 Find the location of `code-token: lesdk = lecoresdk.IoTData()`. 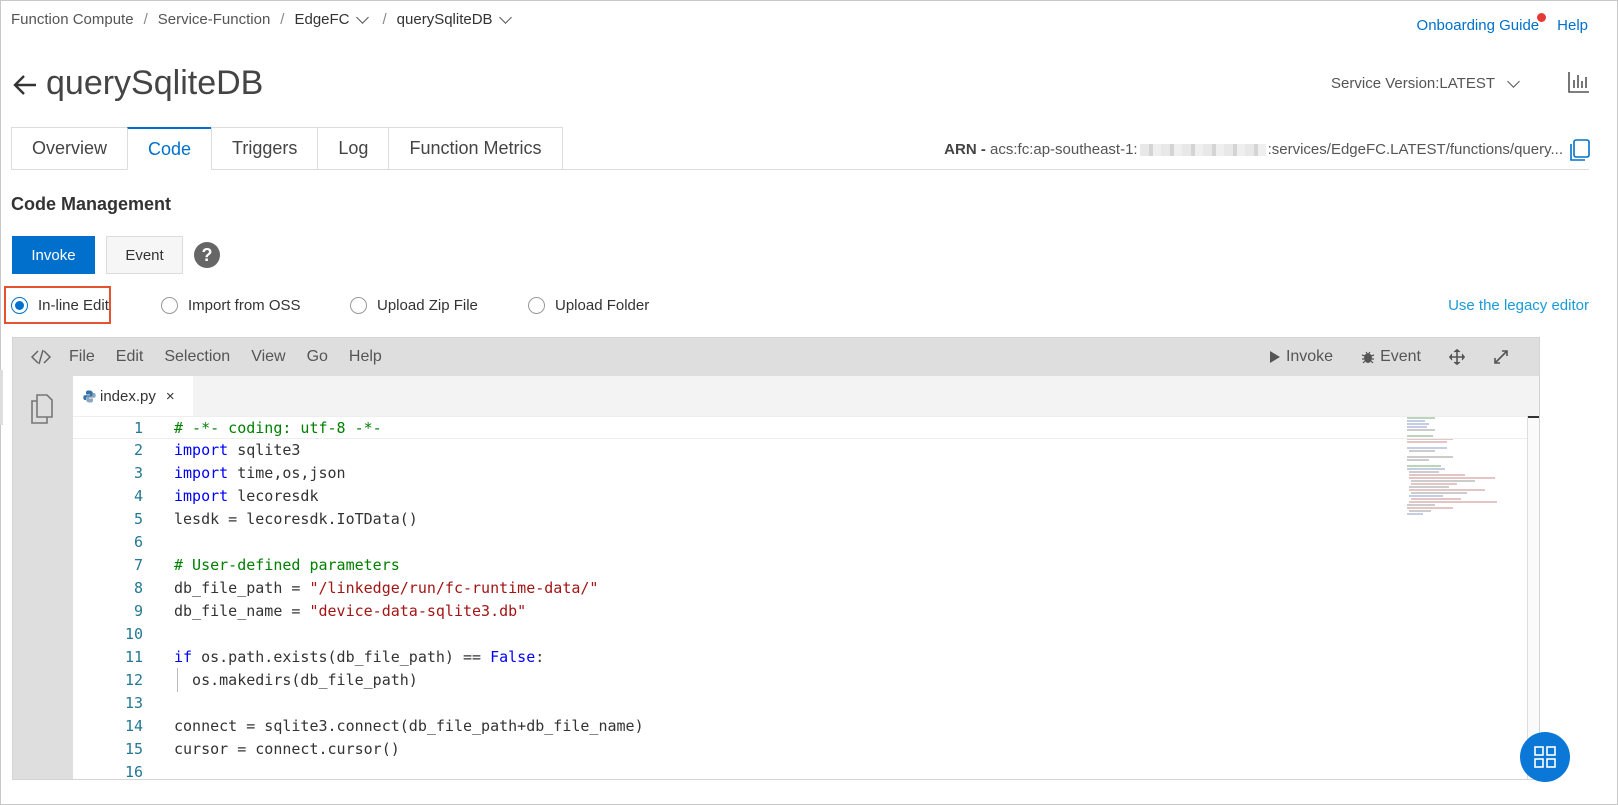

code-token: lesdk = lecoresdk.IoTData() is located at coordinates (296, 519).